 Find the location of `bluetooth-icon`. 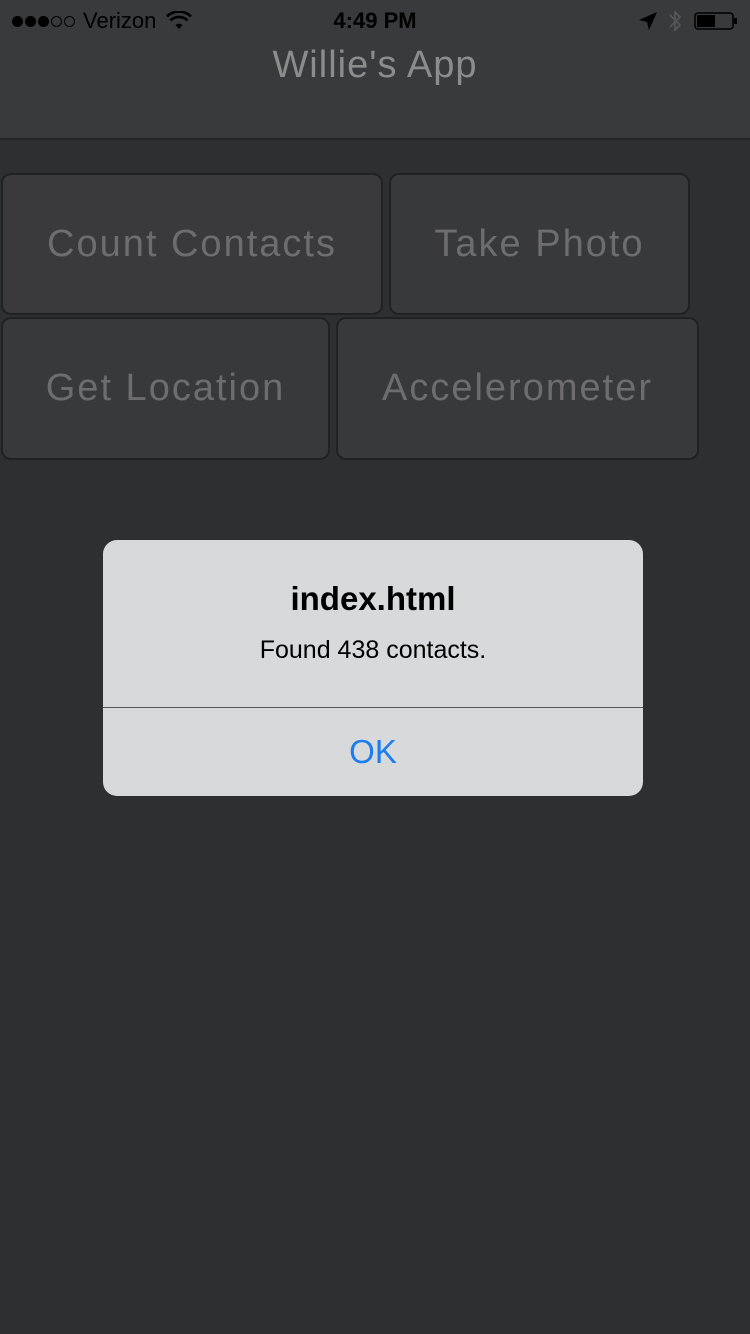

bluetooth-icon is located at coordinates (675, 21).